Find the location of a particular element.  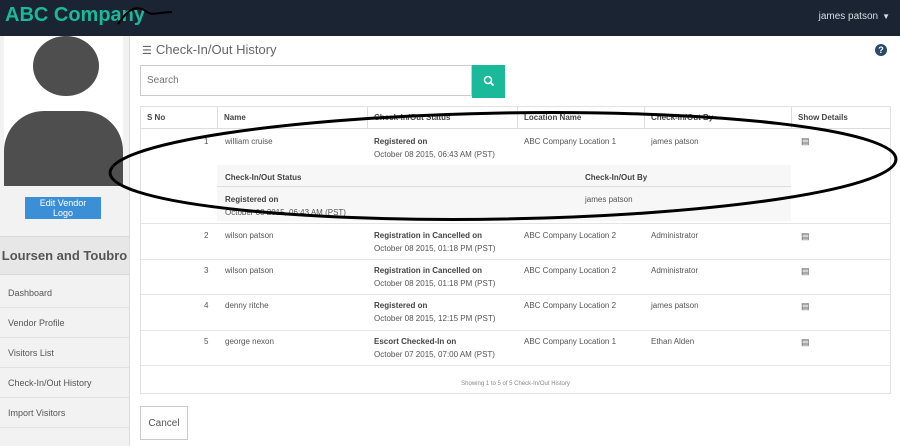

col-header-details: Show Details is located at coordinates (840, 118).